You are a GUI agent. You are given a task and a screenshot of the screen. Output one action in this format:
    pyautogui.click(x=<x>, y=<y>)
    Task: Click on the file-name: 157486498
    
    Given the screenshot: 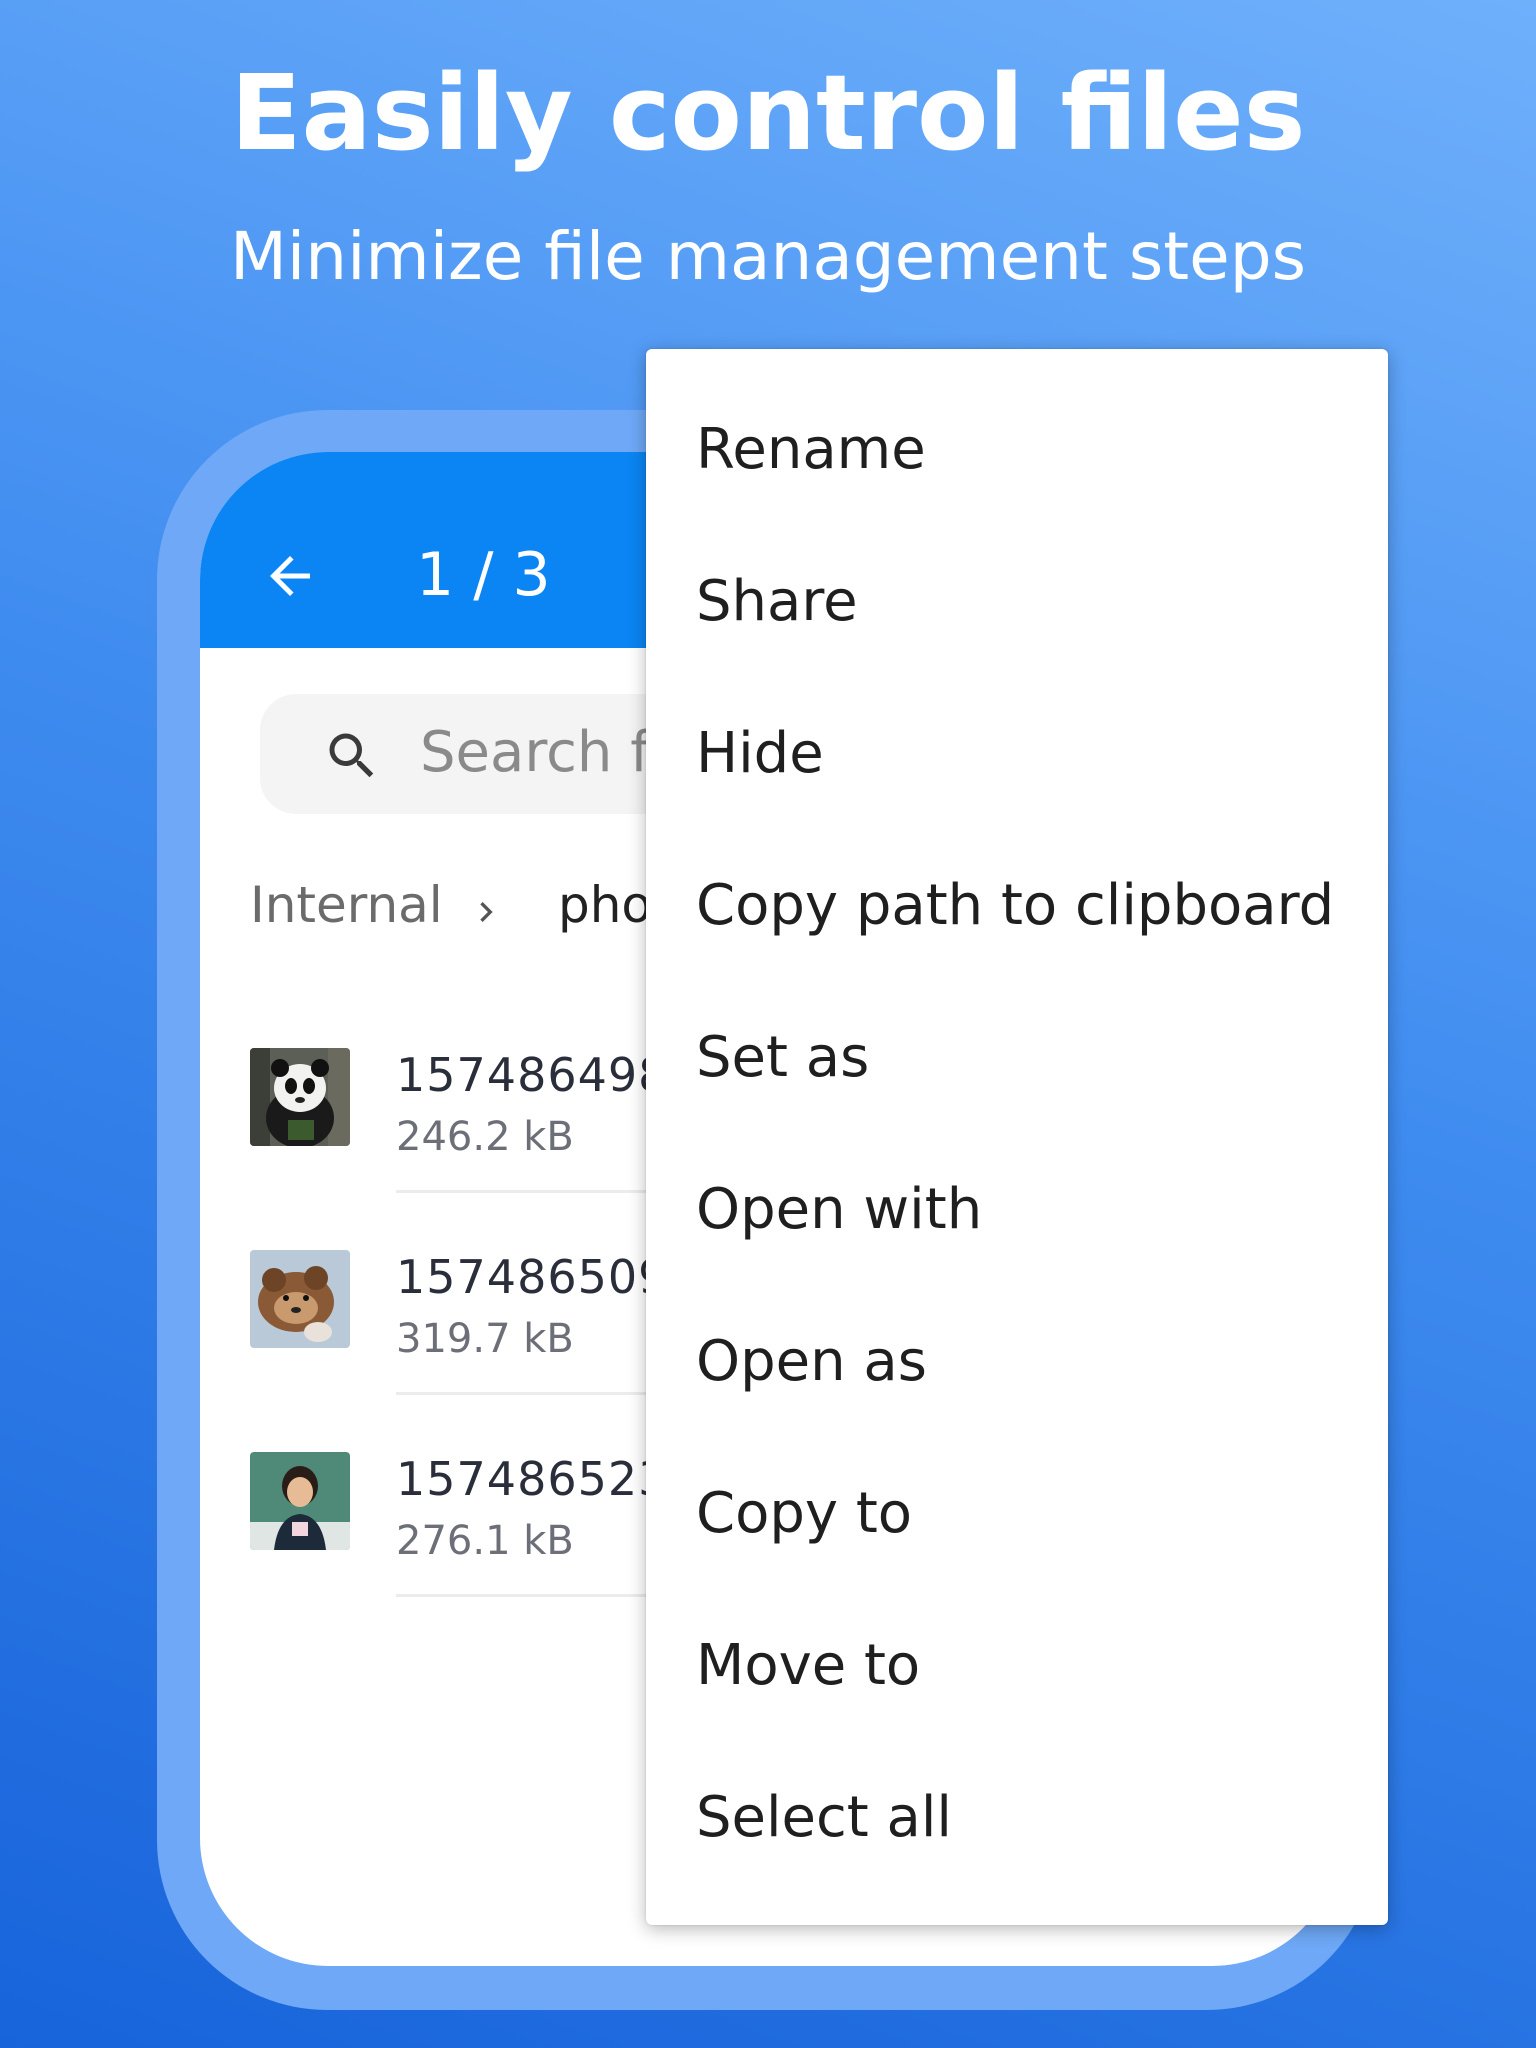 What is the action you would take?
    pyautogui.click(x=532, y=1075)
    